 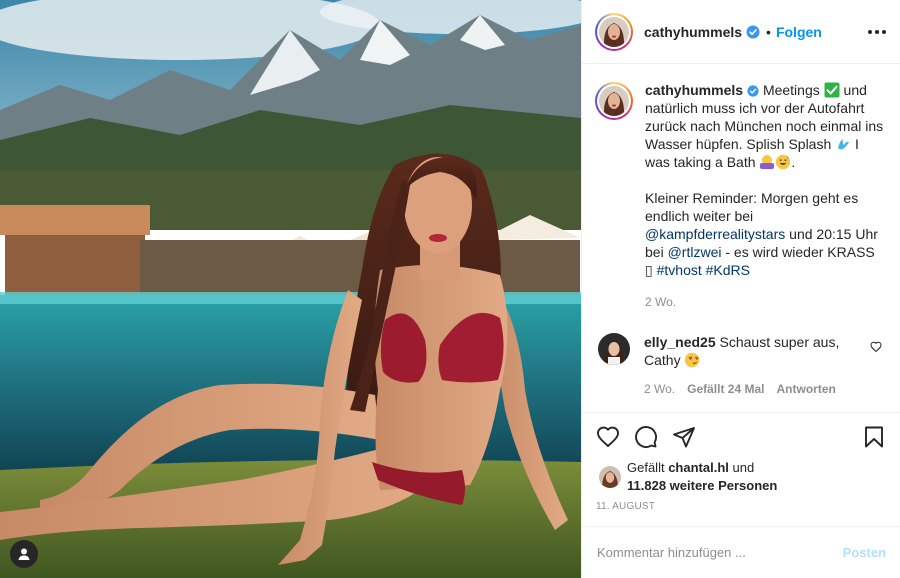 I want to click on hashtag-link-tvhost: #tvhost, so click(x=679, y=270).